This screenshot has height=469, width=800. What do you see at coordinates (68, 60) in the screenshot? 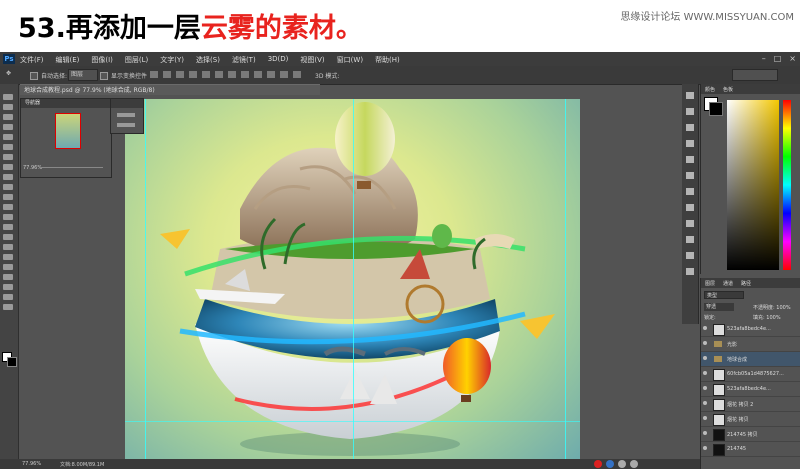
I see `menu-item: 编辑(E)` at bounding box center [68, 60].